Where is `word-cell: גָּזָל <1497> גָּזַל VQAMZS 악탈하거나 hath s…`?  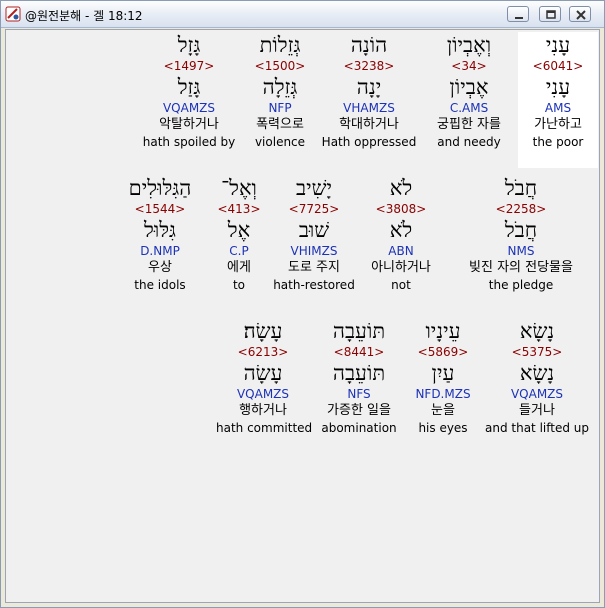 word-cell: גָּזָל <1497> גָּזַל VQAMZS 악탈하거나 hath s… is located at coordinates (189, 91).